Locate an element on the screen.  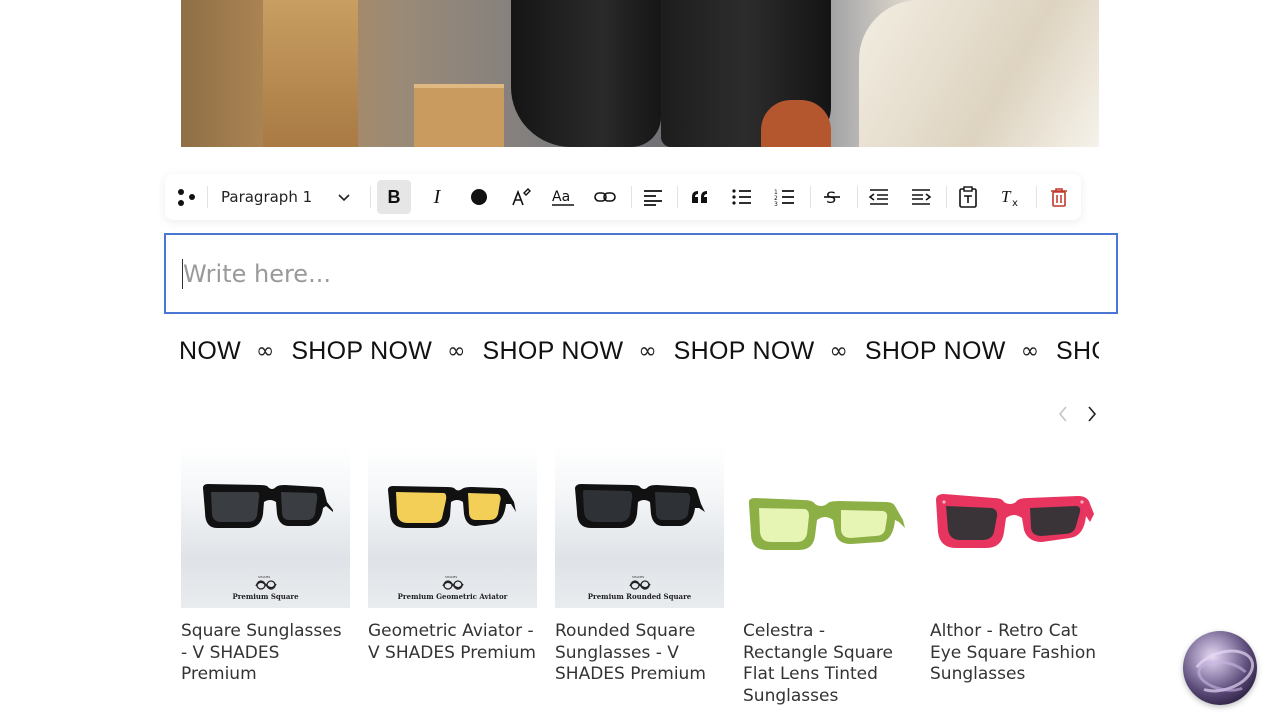
bold-icon: B is located at coordinates (394, 197).